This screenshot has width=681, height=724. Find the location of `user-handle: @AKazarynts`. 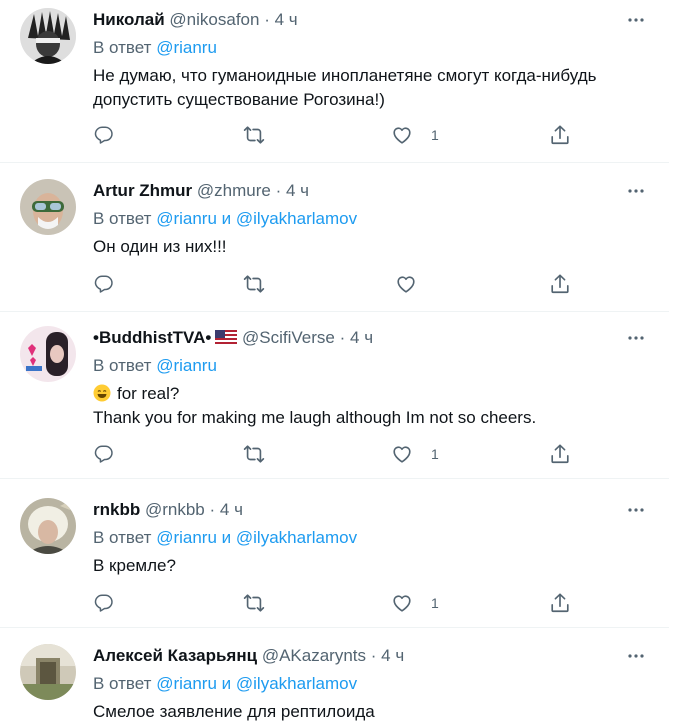

user-handle: @AKazarynts is located at coordinates (314, 655).